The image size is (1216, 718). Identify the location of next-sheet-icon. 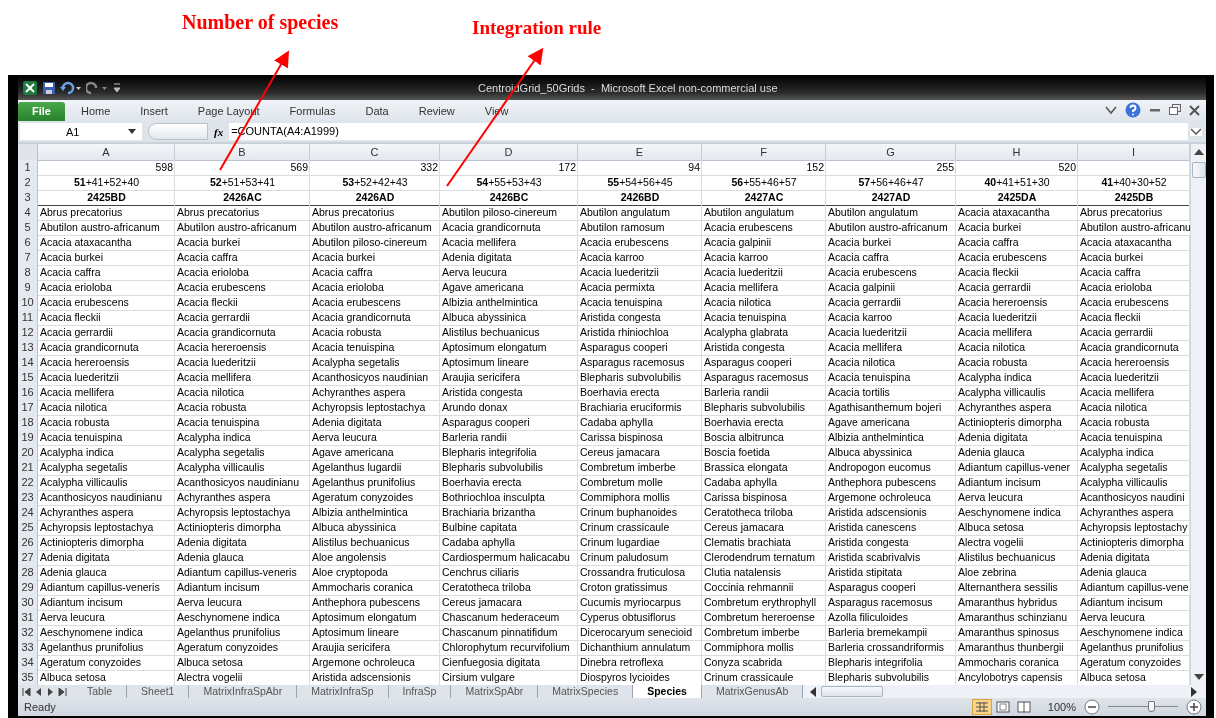
(50, 691).